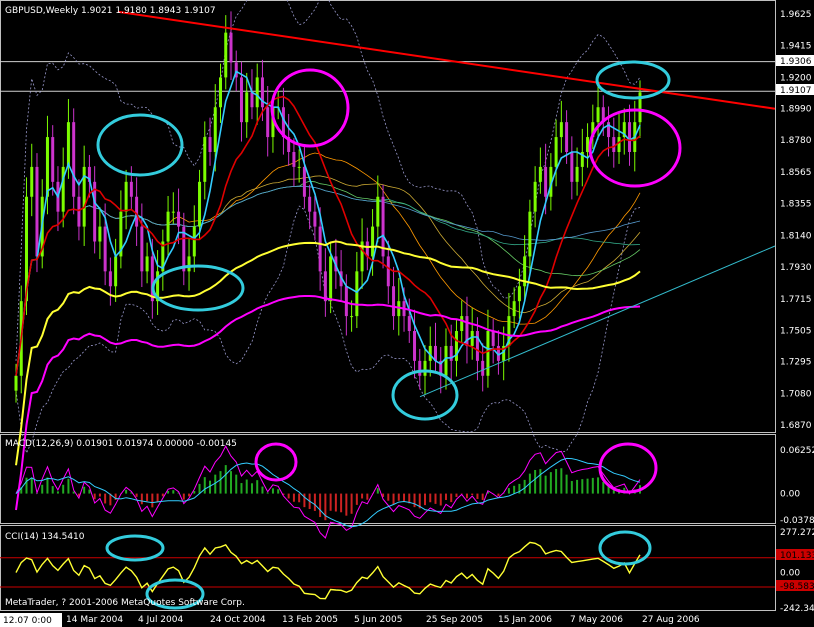  What do you see at coordinates (796, 204) in the screenshot?
I see `price-axis-label-6: 1.8355` at bounding box center [796, 204].